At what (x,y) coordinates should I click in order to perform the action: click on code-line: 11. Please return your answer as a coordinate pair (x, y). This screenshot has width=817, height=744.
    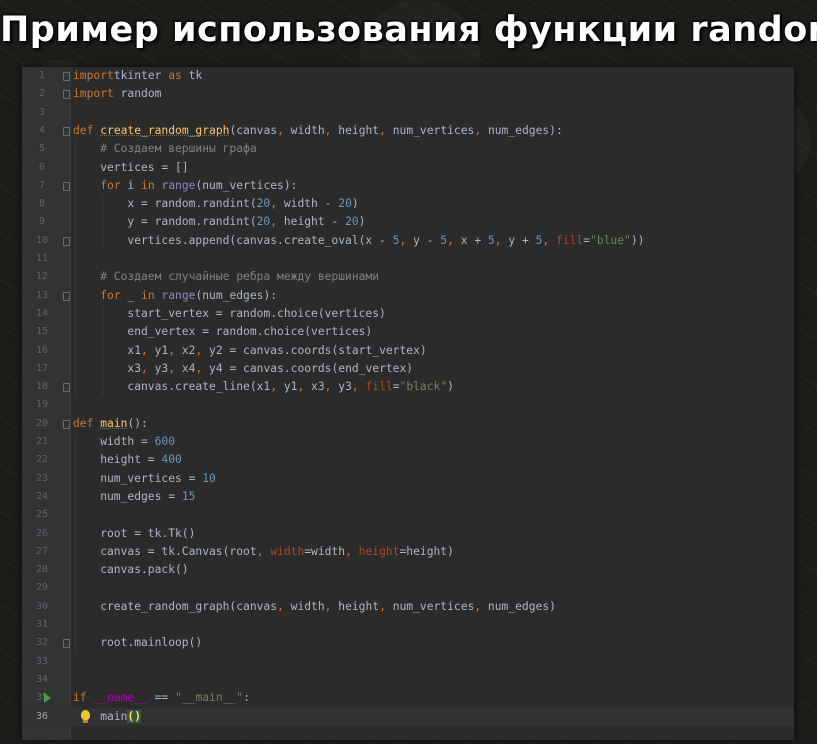
    Looking at the image, I should click on (408, 259).